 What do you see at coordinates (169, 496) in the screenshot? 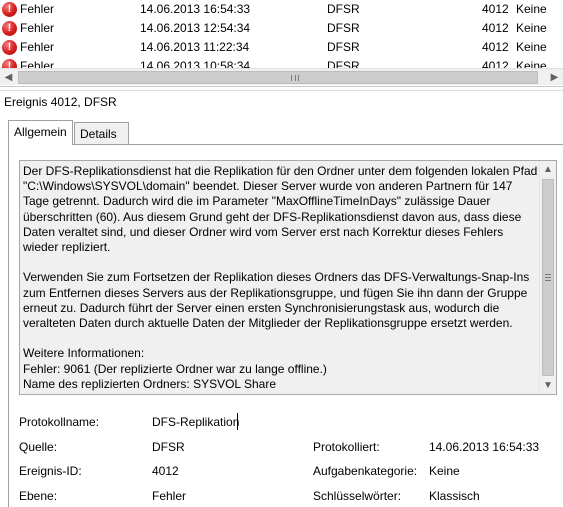
I see `level-value: Fehler` at bounding box center [169, 496].